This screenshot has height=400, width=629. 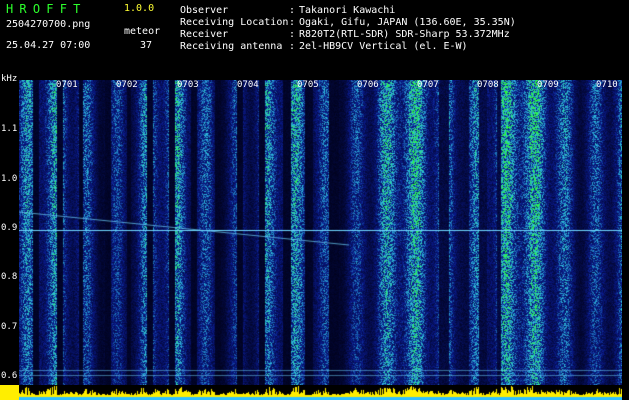 I want to click on location-value: Ogaki, Gifu, JAPAN (136.60E, 35.35N), so click(x=407, y=22).